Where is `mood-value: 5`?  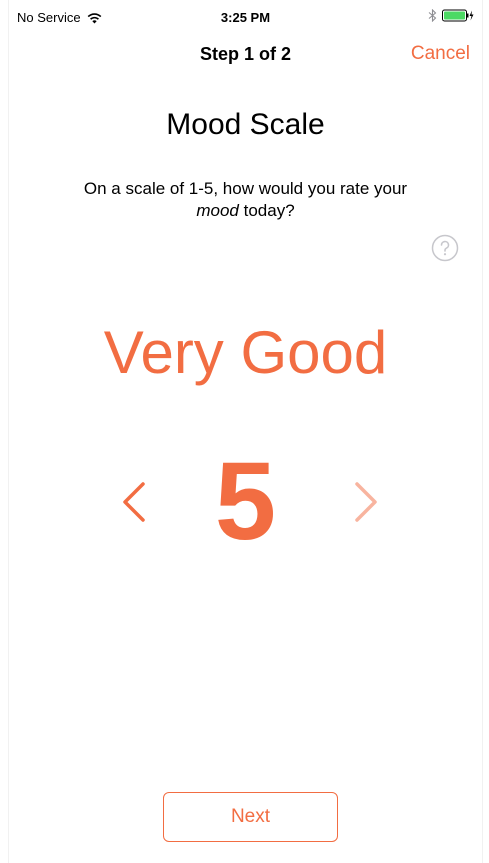 mood-value: 5 is located at coordinates (245, 501).